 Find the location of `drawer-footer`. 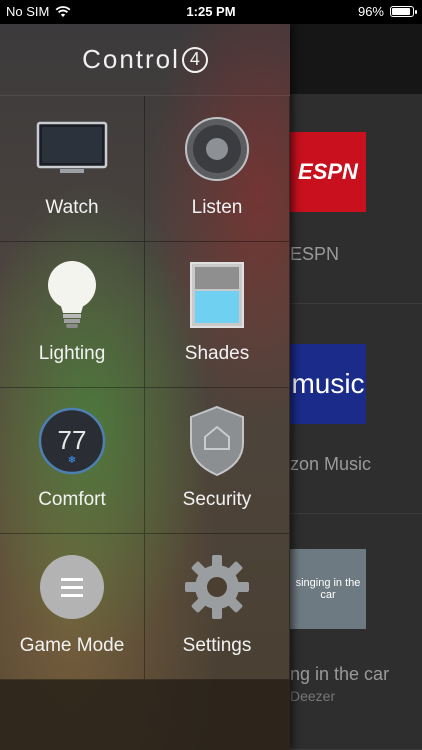

drawer-footer is located at coordinates (145, 715).